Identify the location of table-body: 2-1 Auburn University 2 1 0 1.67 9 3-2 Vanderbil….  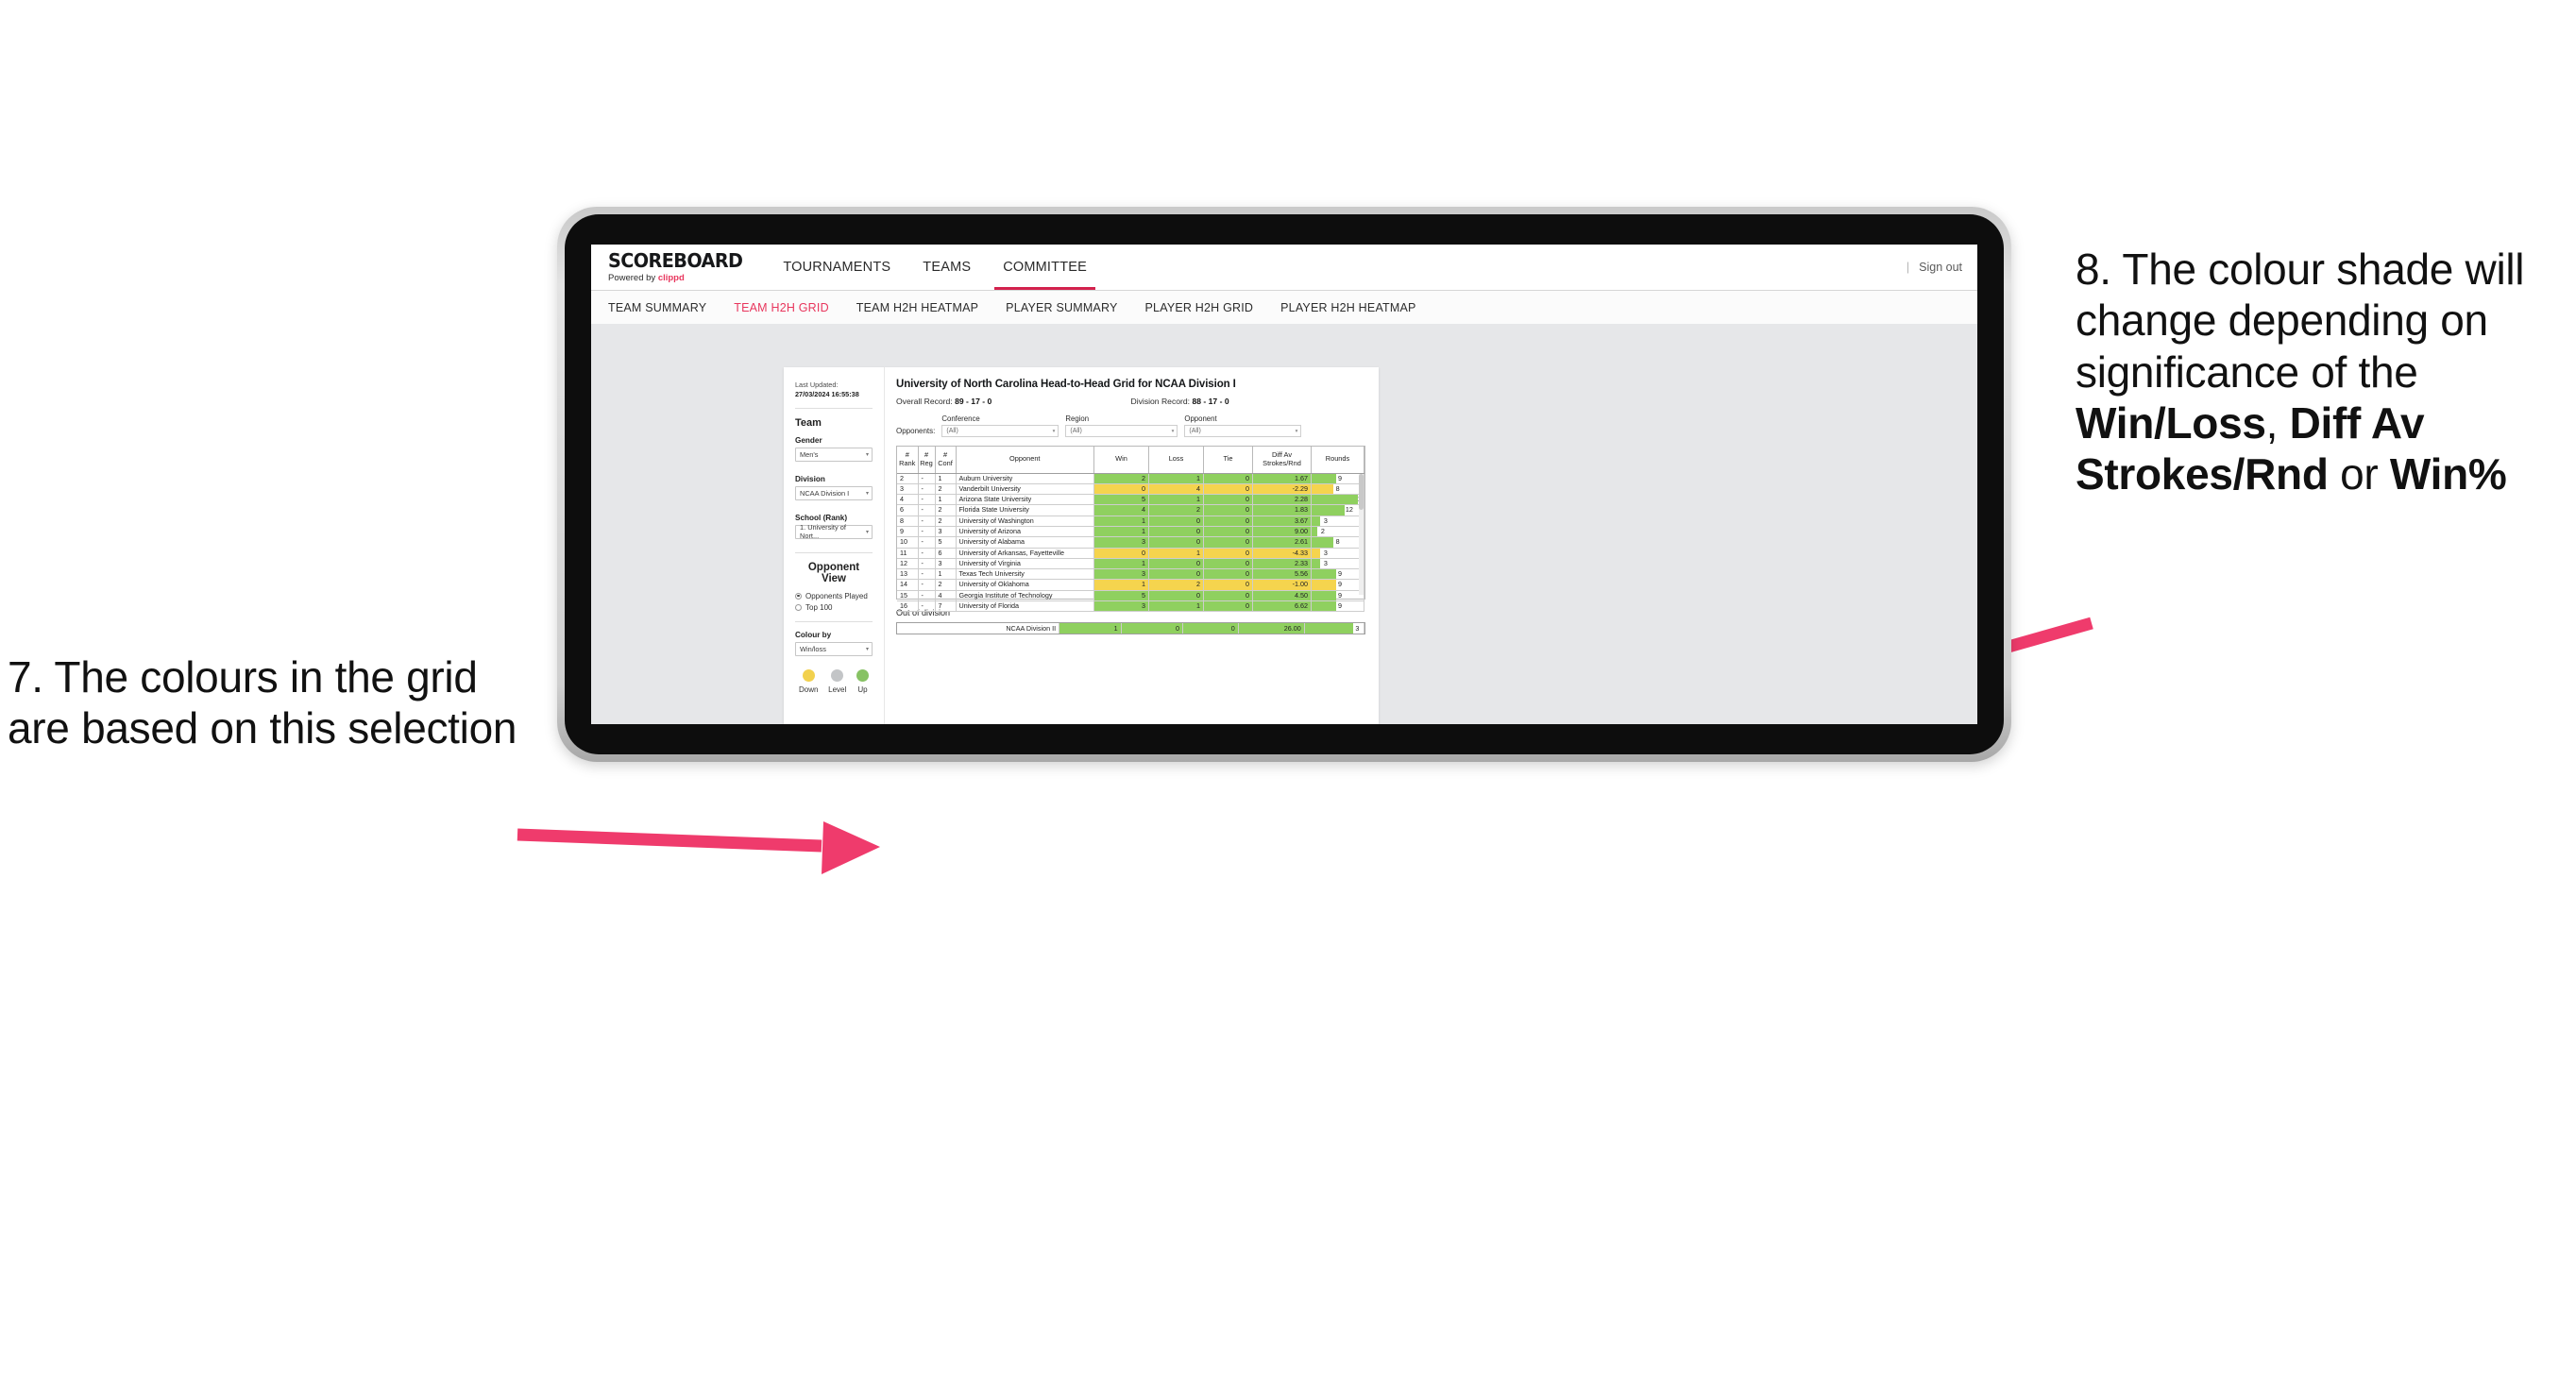
(1130, 543).